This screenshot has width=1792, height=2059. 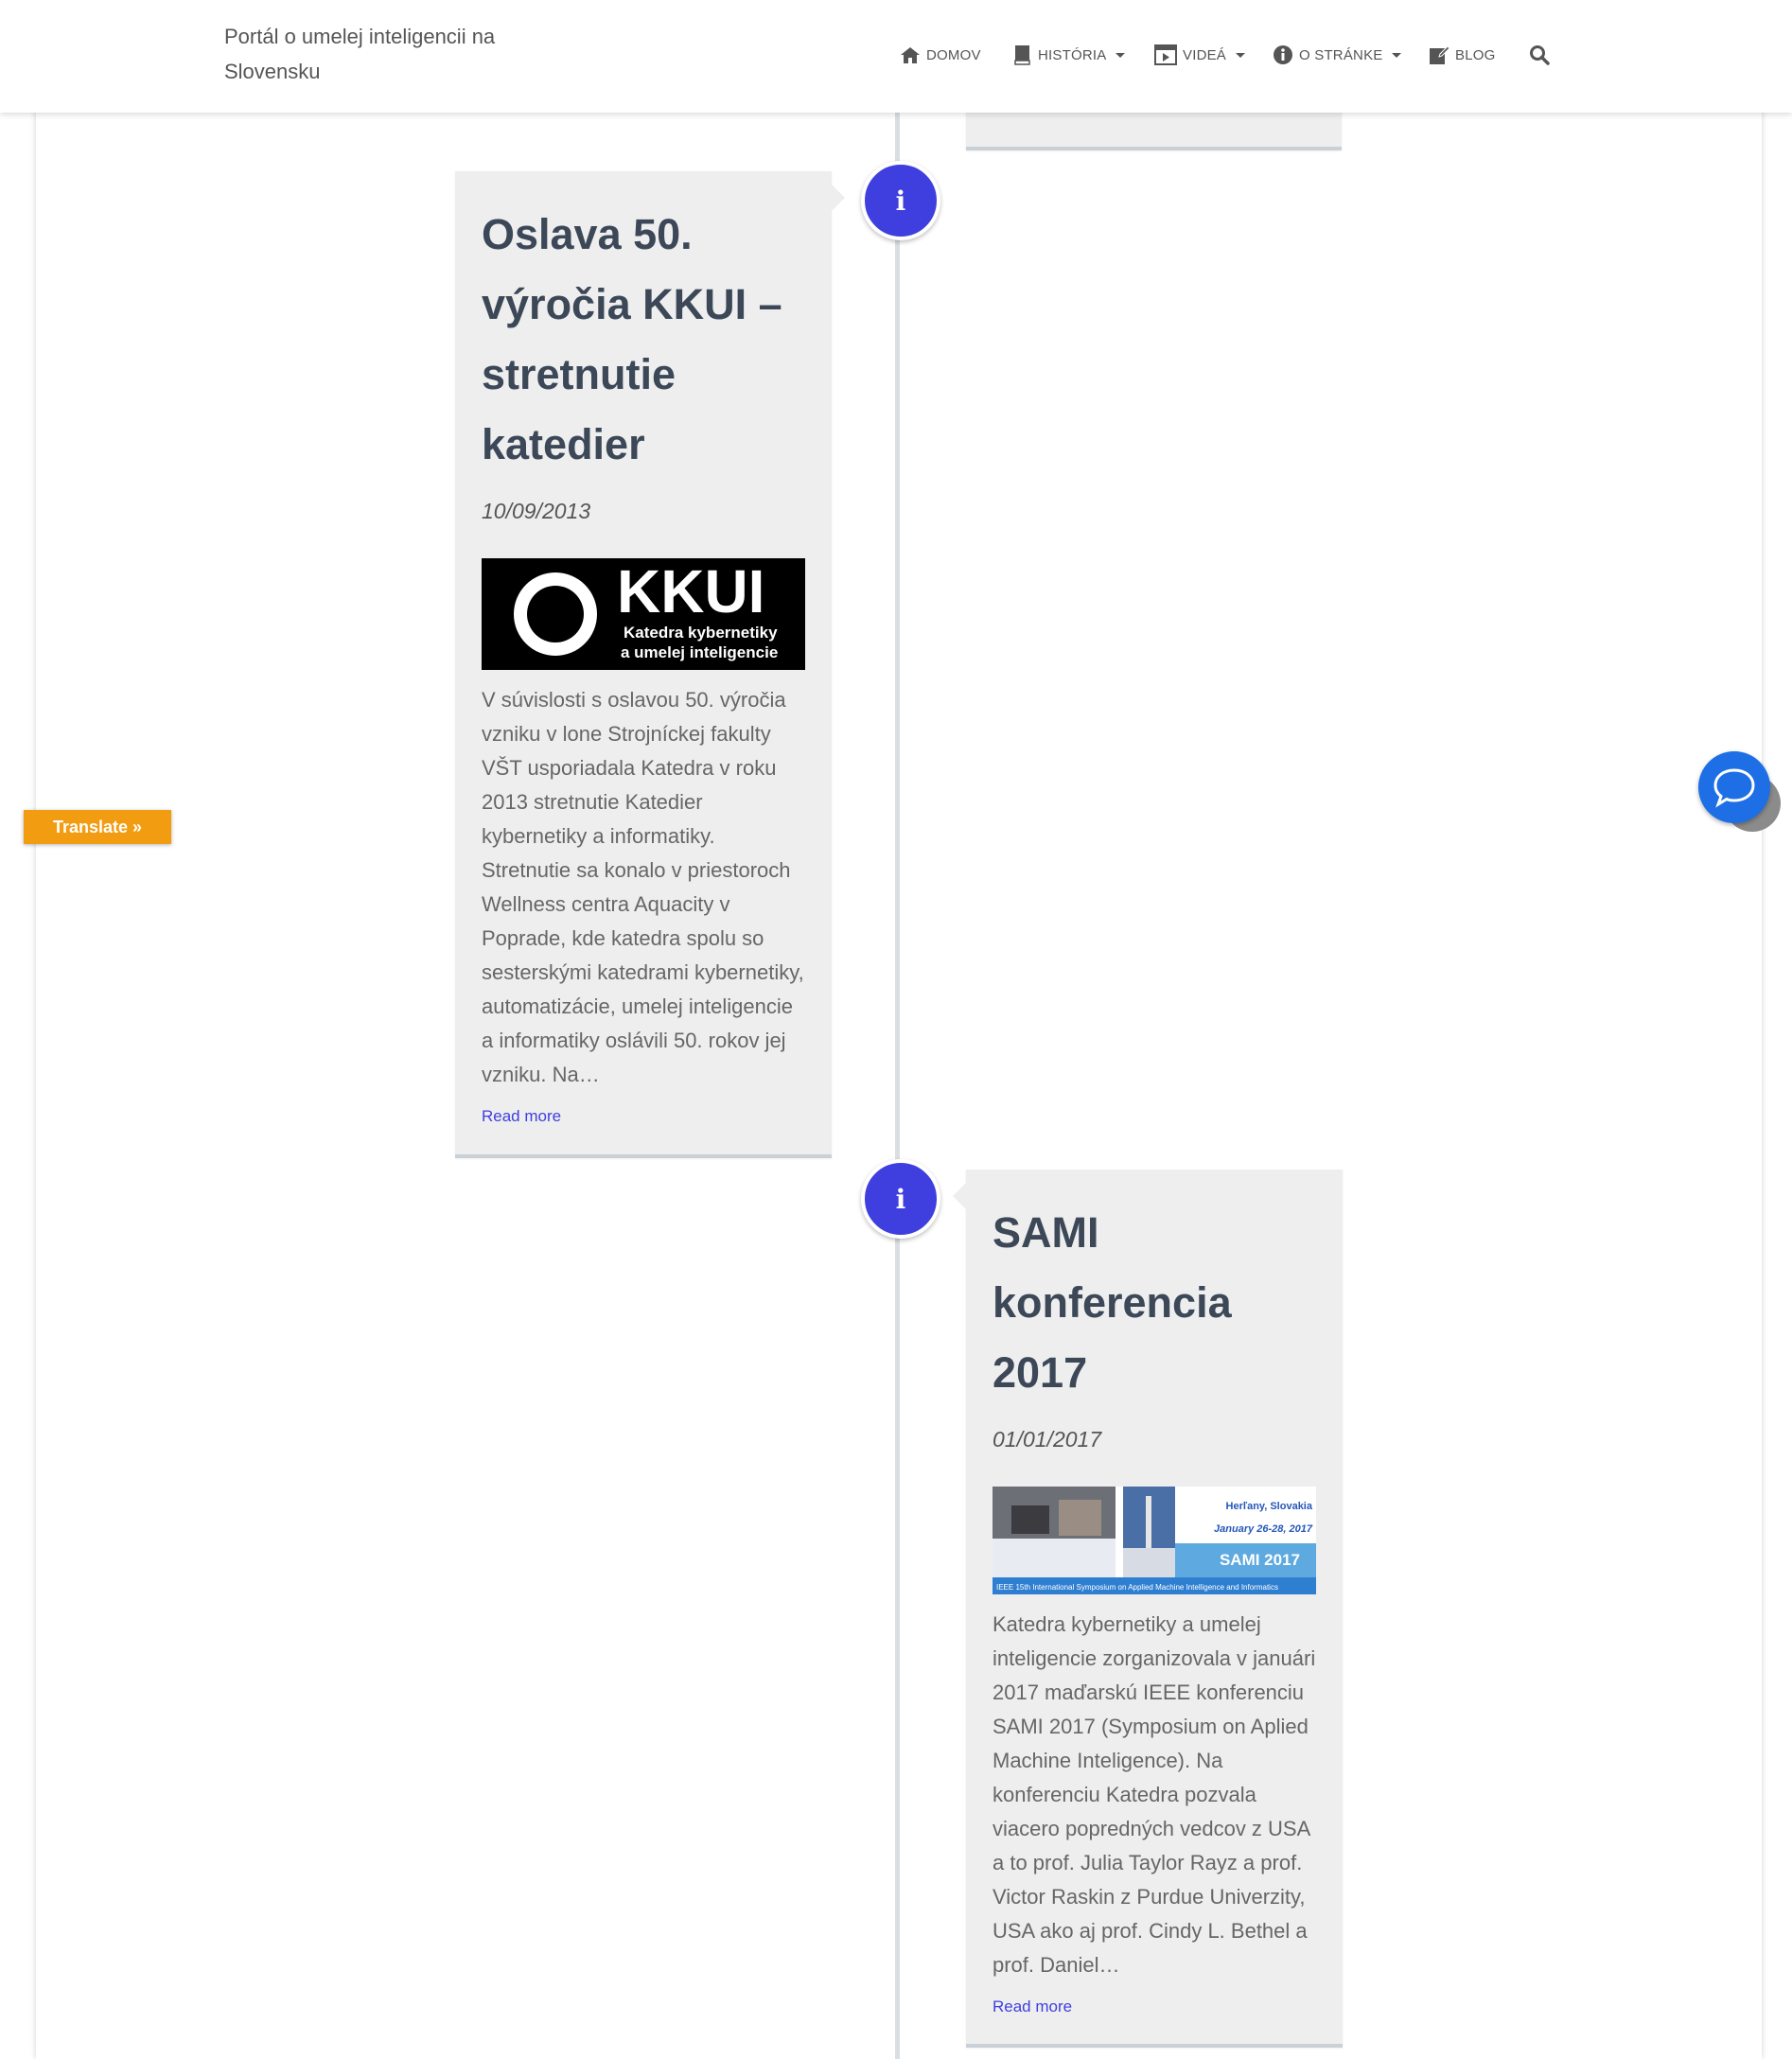 What do you see at coordinates (1263, 1529) in the screenshot?
I see `banner-dates: January 26-28, 2017` at bounding box center [1263, 1529].